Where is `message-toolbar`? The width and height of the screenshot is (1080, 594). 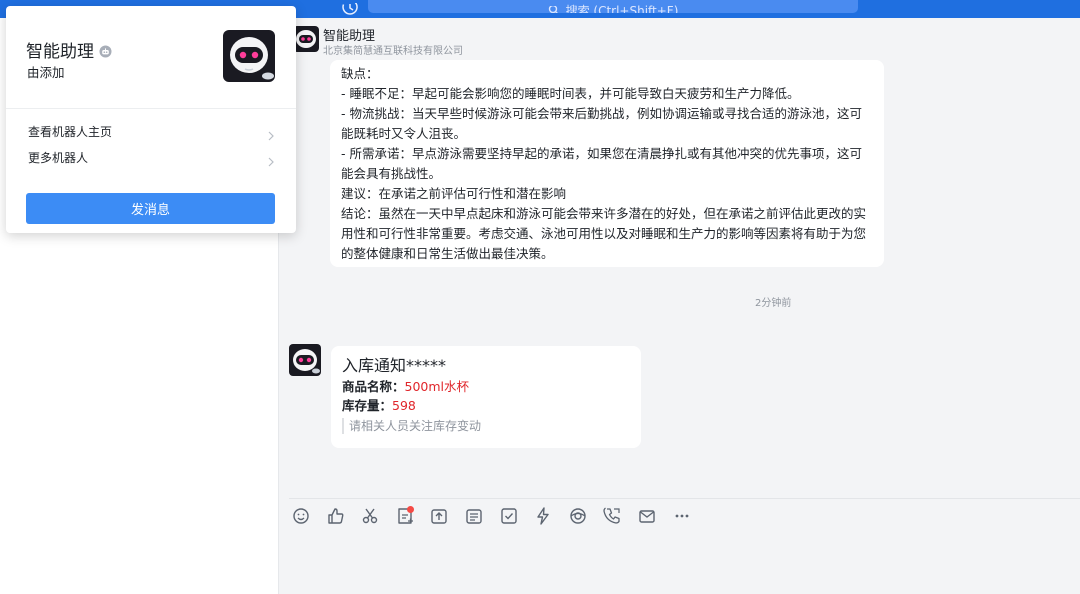
message-toolbar is located at coordinates (498, 516).